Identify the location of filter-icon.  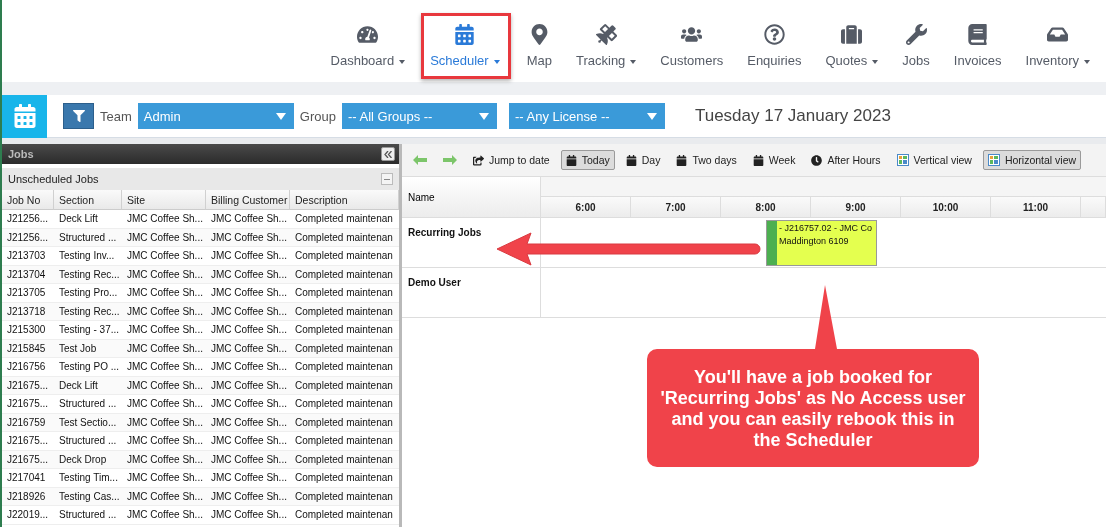
(78, 116).